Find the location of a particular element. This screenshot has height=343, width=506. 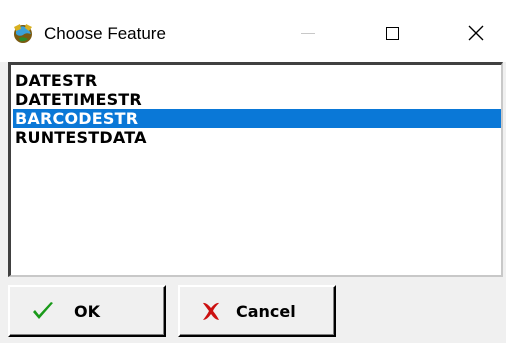

minimize-button is located at coordinates (308, 33).